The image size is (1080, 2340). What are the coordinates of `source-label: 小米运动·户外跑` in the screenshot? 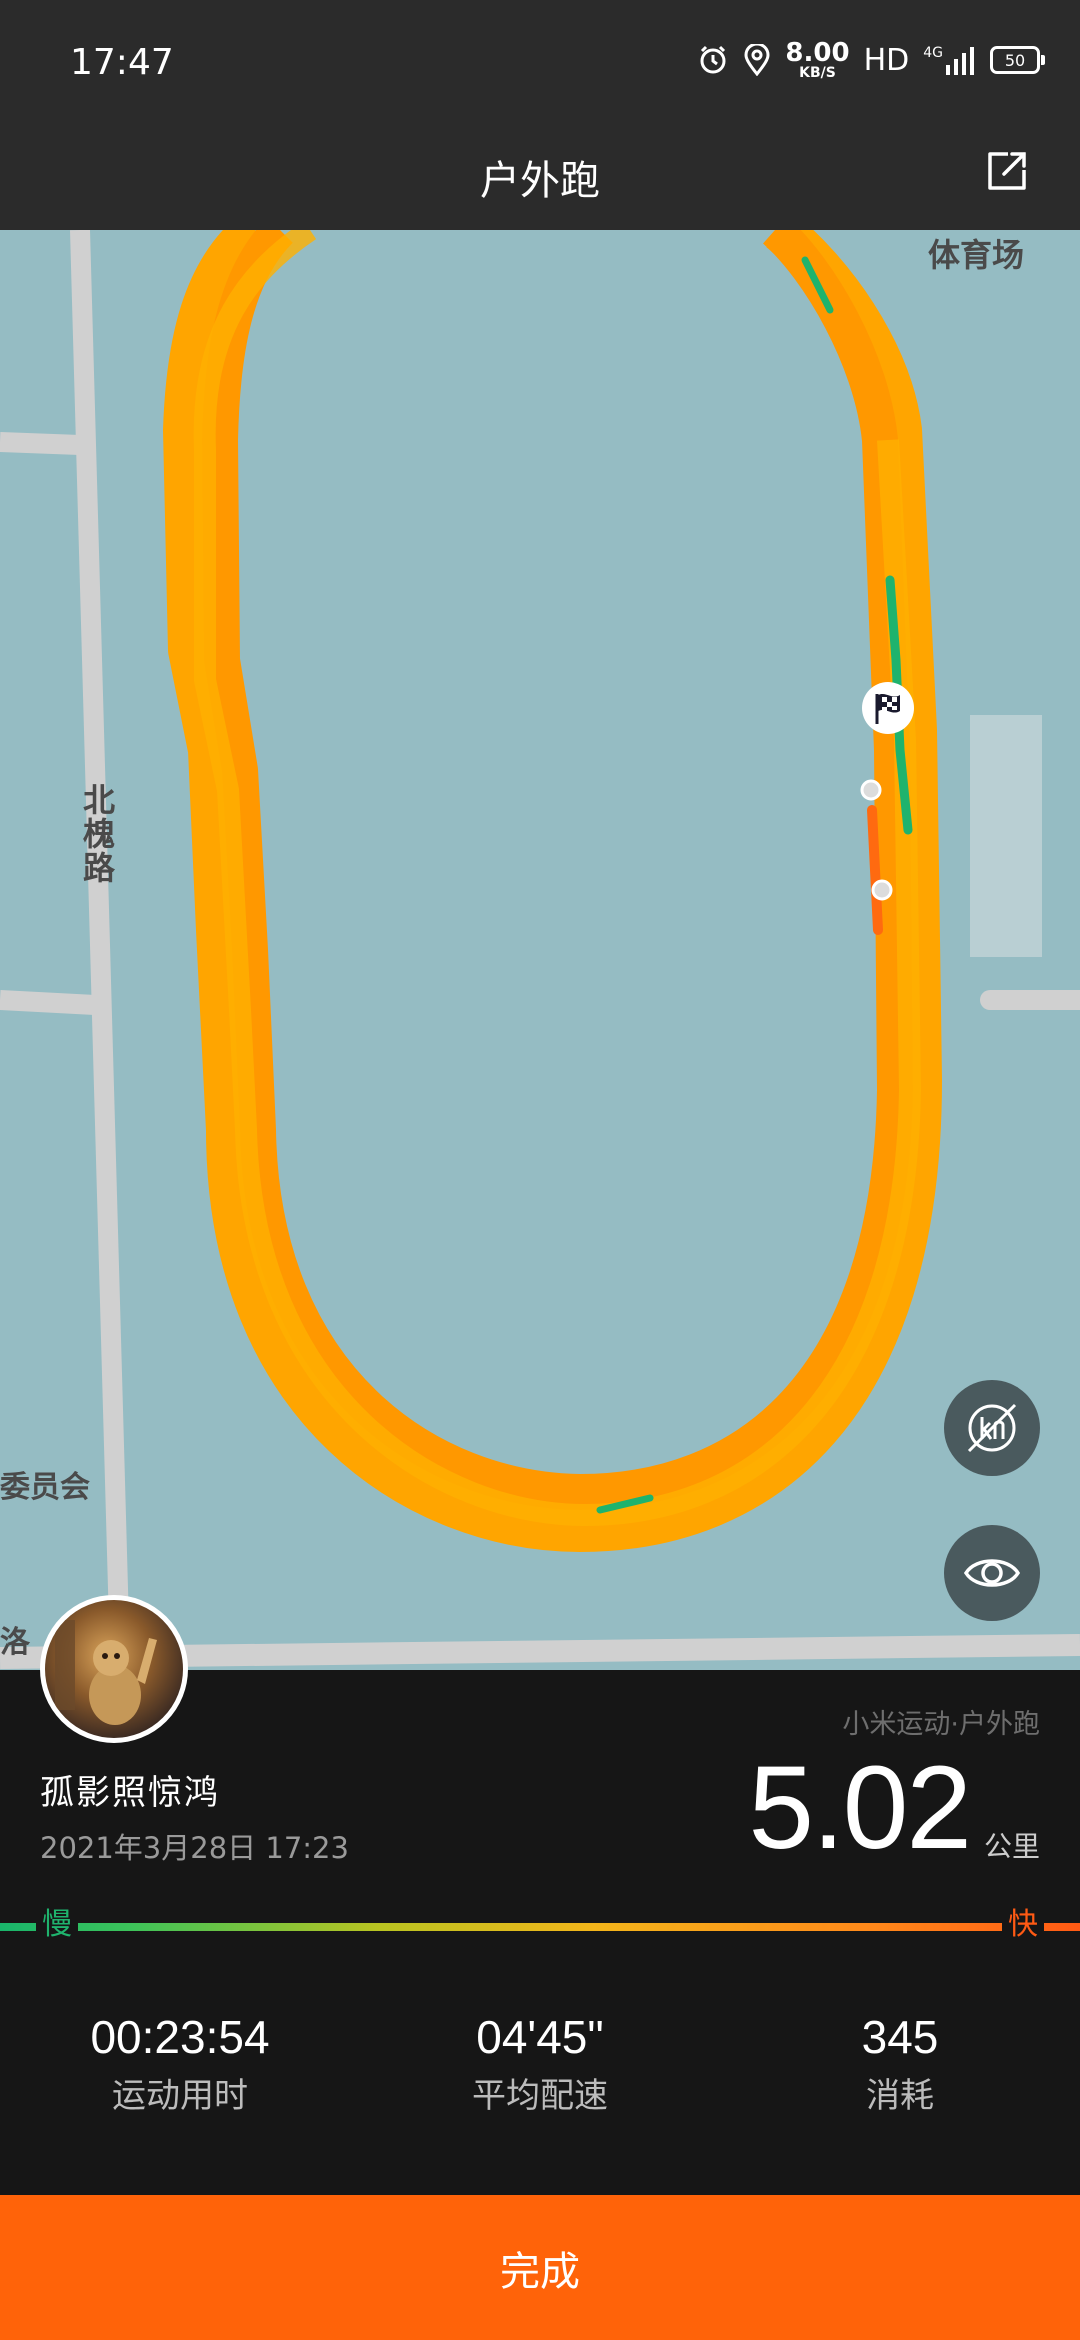 It's located at (941, 1724).